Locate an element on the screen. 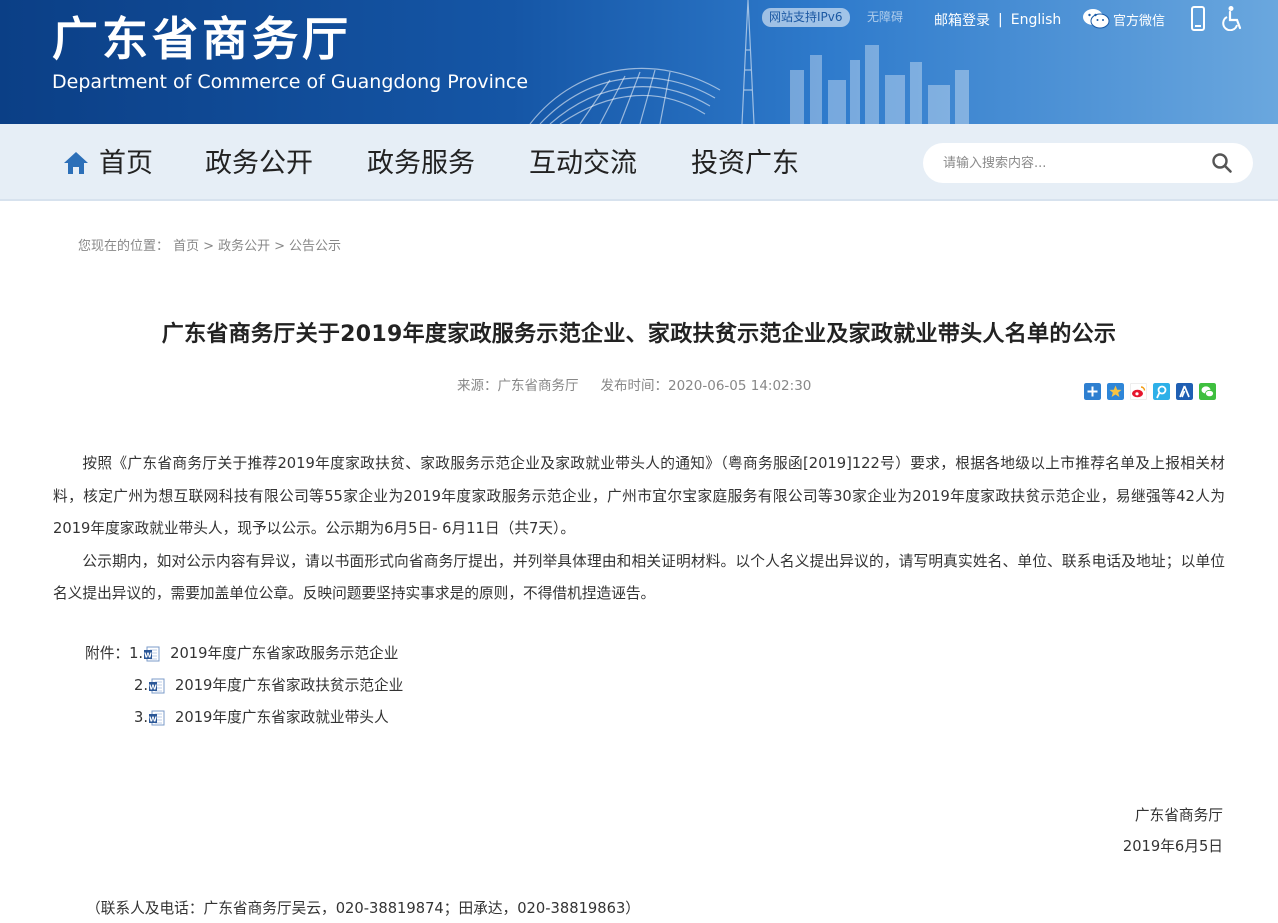 The image size is (1278, 923). breadcrumb-prefix: 您现在的位置： is located at coordinates (124, 246).